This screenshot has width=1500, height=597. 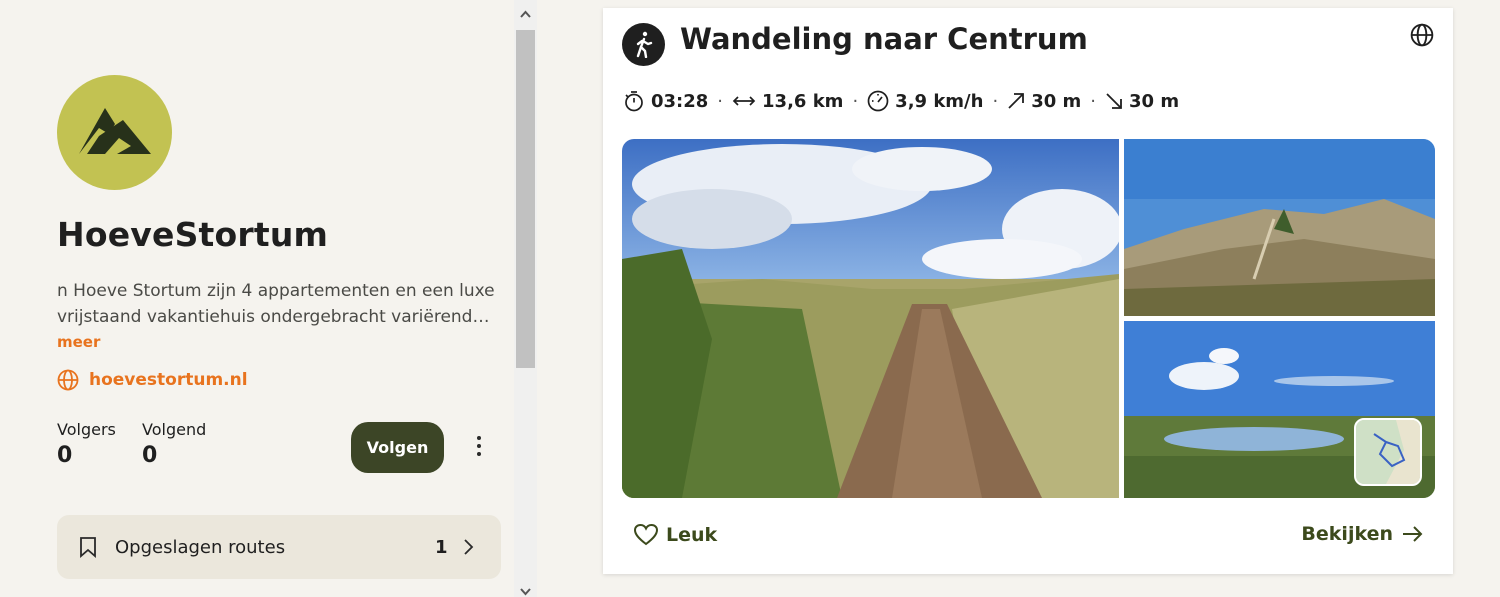 What do you see at coordinates (397, 447) in the screenshot?
I see `follow-button: Volgen` at bounding box center [397, 447].